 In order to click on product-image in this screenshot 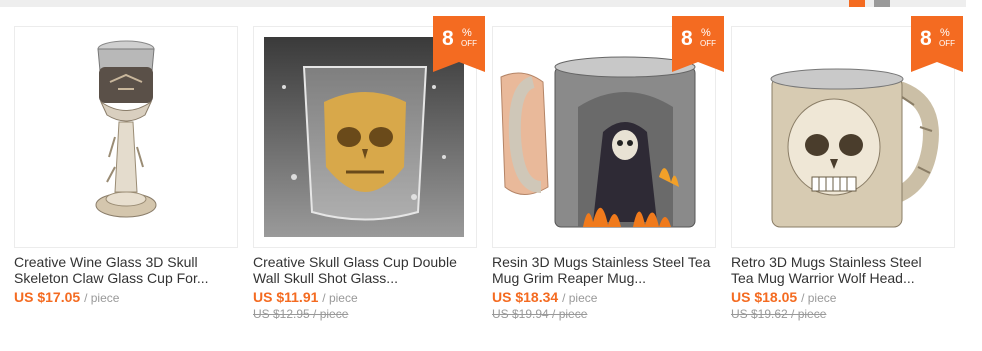, I will do `click(126, 137)`.